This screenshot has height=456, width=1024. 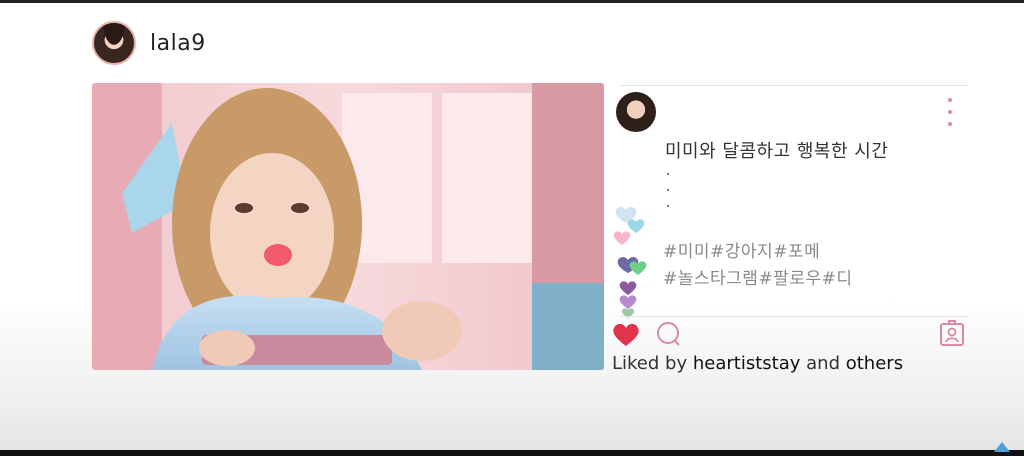 I want to click on hashtag-line-2: #놀스타그램#팔로우#디, so click(x=758, y=276).